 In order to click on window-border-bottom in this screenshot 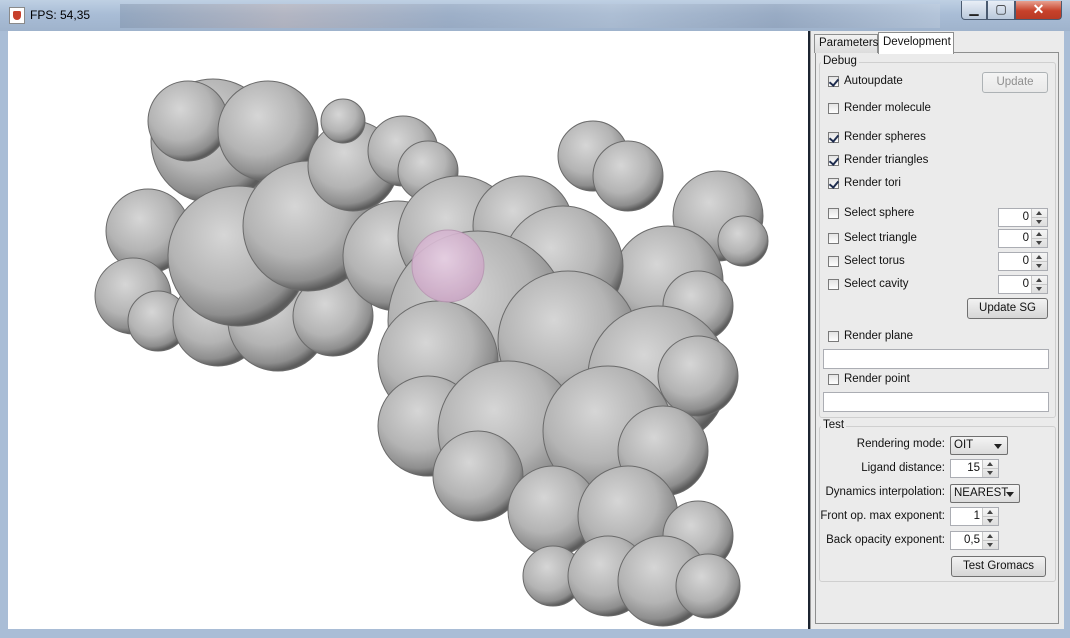, I will do `click(535, 633)`.